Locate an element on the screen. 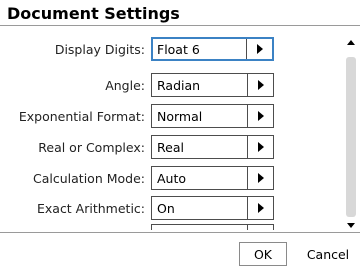 The image size is (360, 274). setting-row-exponential-format: Exponential Format: Normal is located at coordinates (168, 117).